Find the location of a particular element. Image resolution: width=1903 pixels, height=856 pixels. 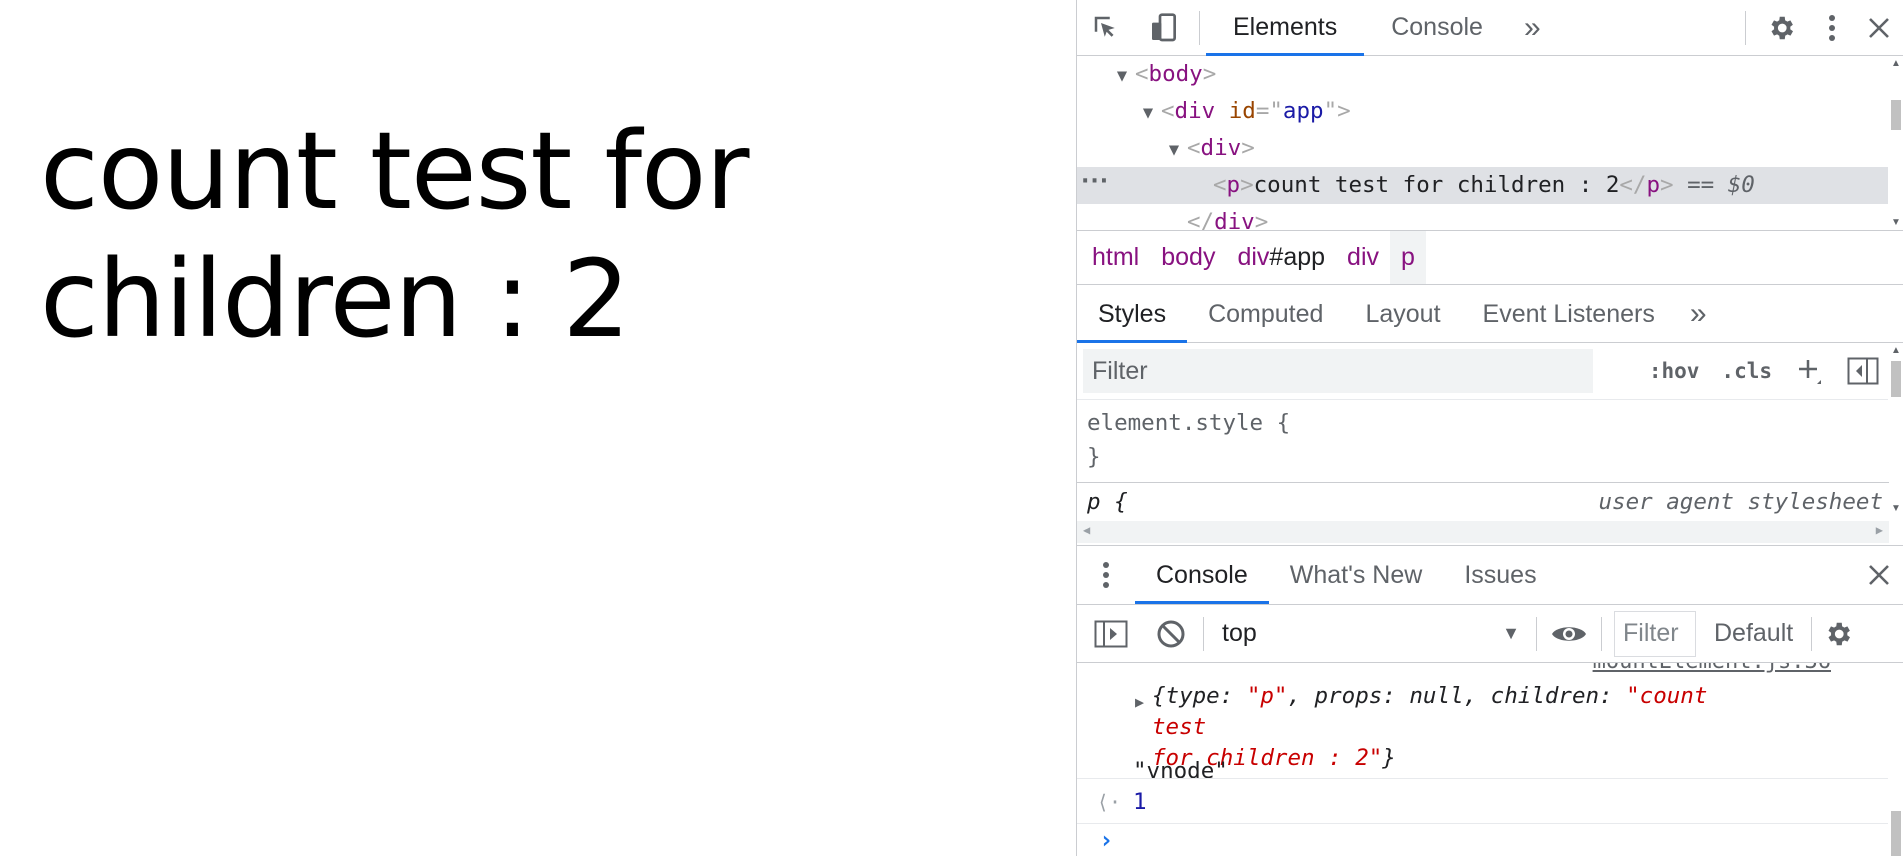

device-toolbar-icon is located at coordinates (1164, 28).